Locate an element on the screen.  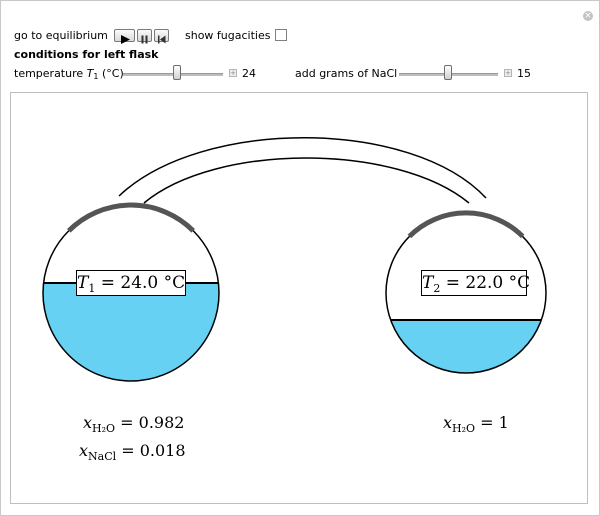
right-flask-liquid is located at coordinates (466, 346).